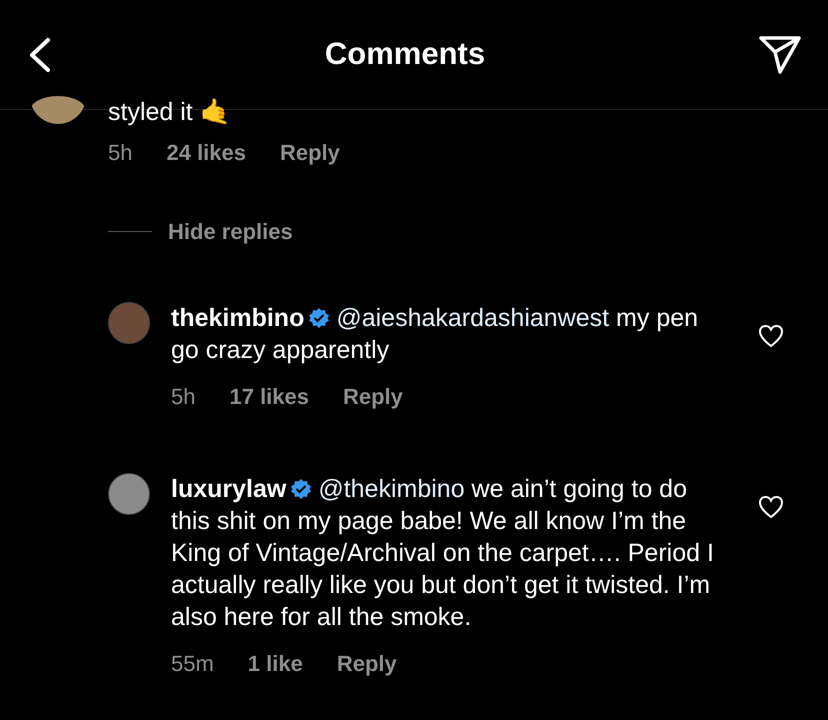 This screenshot has height=720, width=828. I want to click on comment-time: 55m, so click(192, 664).